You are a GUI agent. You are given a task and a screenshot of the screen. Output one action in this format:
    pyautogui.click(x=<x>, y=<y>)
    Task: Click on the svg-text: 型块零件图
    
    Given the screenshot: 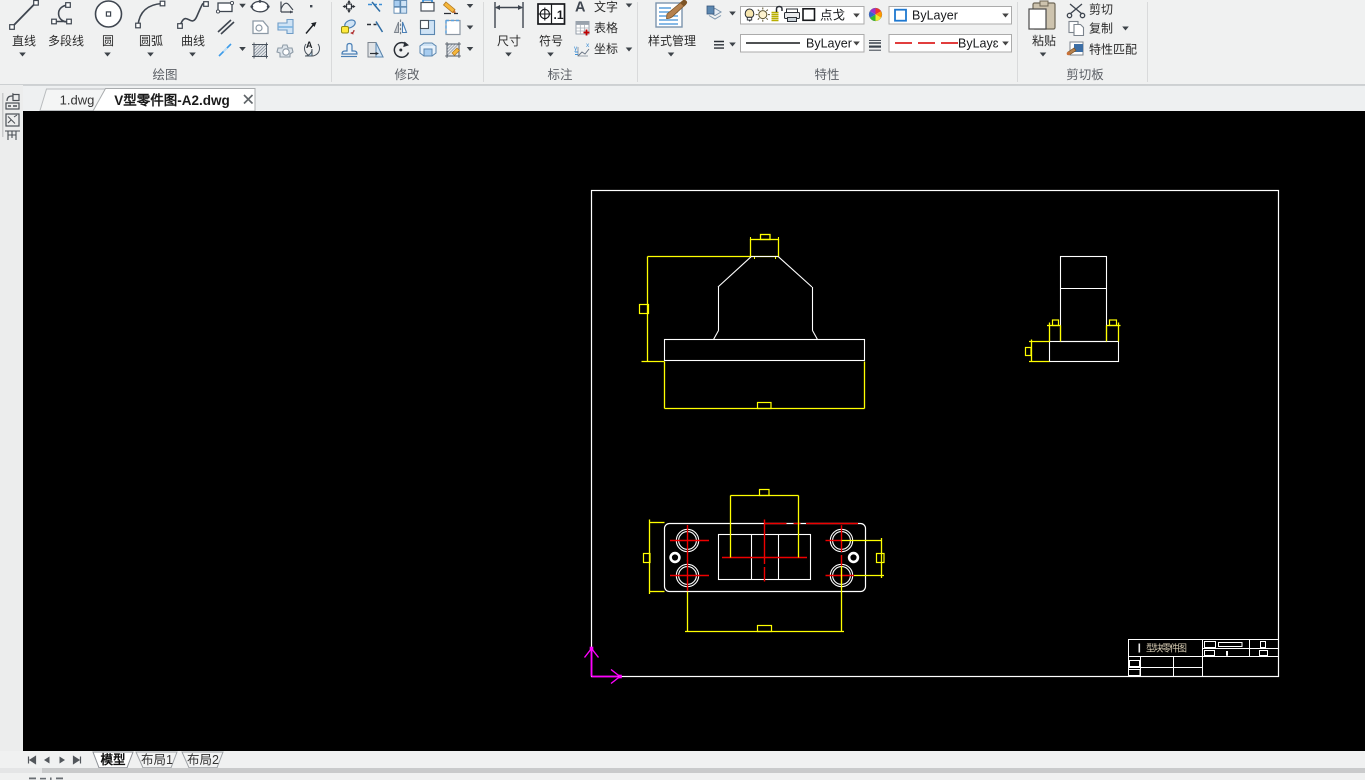 What is the action you would take?
    pyautogui.click(x=1166, y=649)
    